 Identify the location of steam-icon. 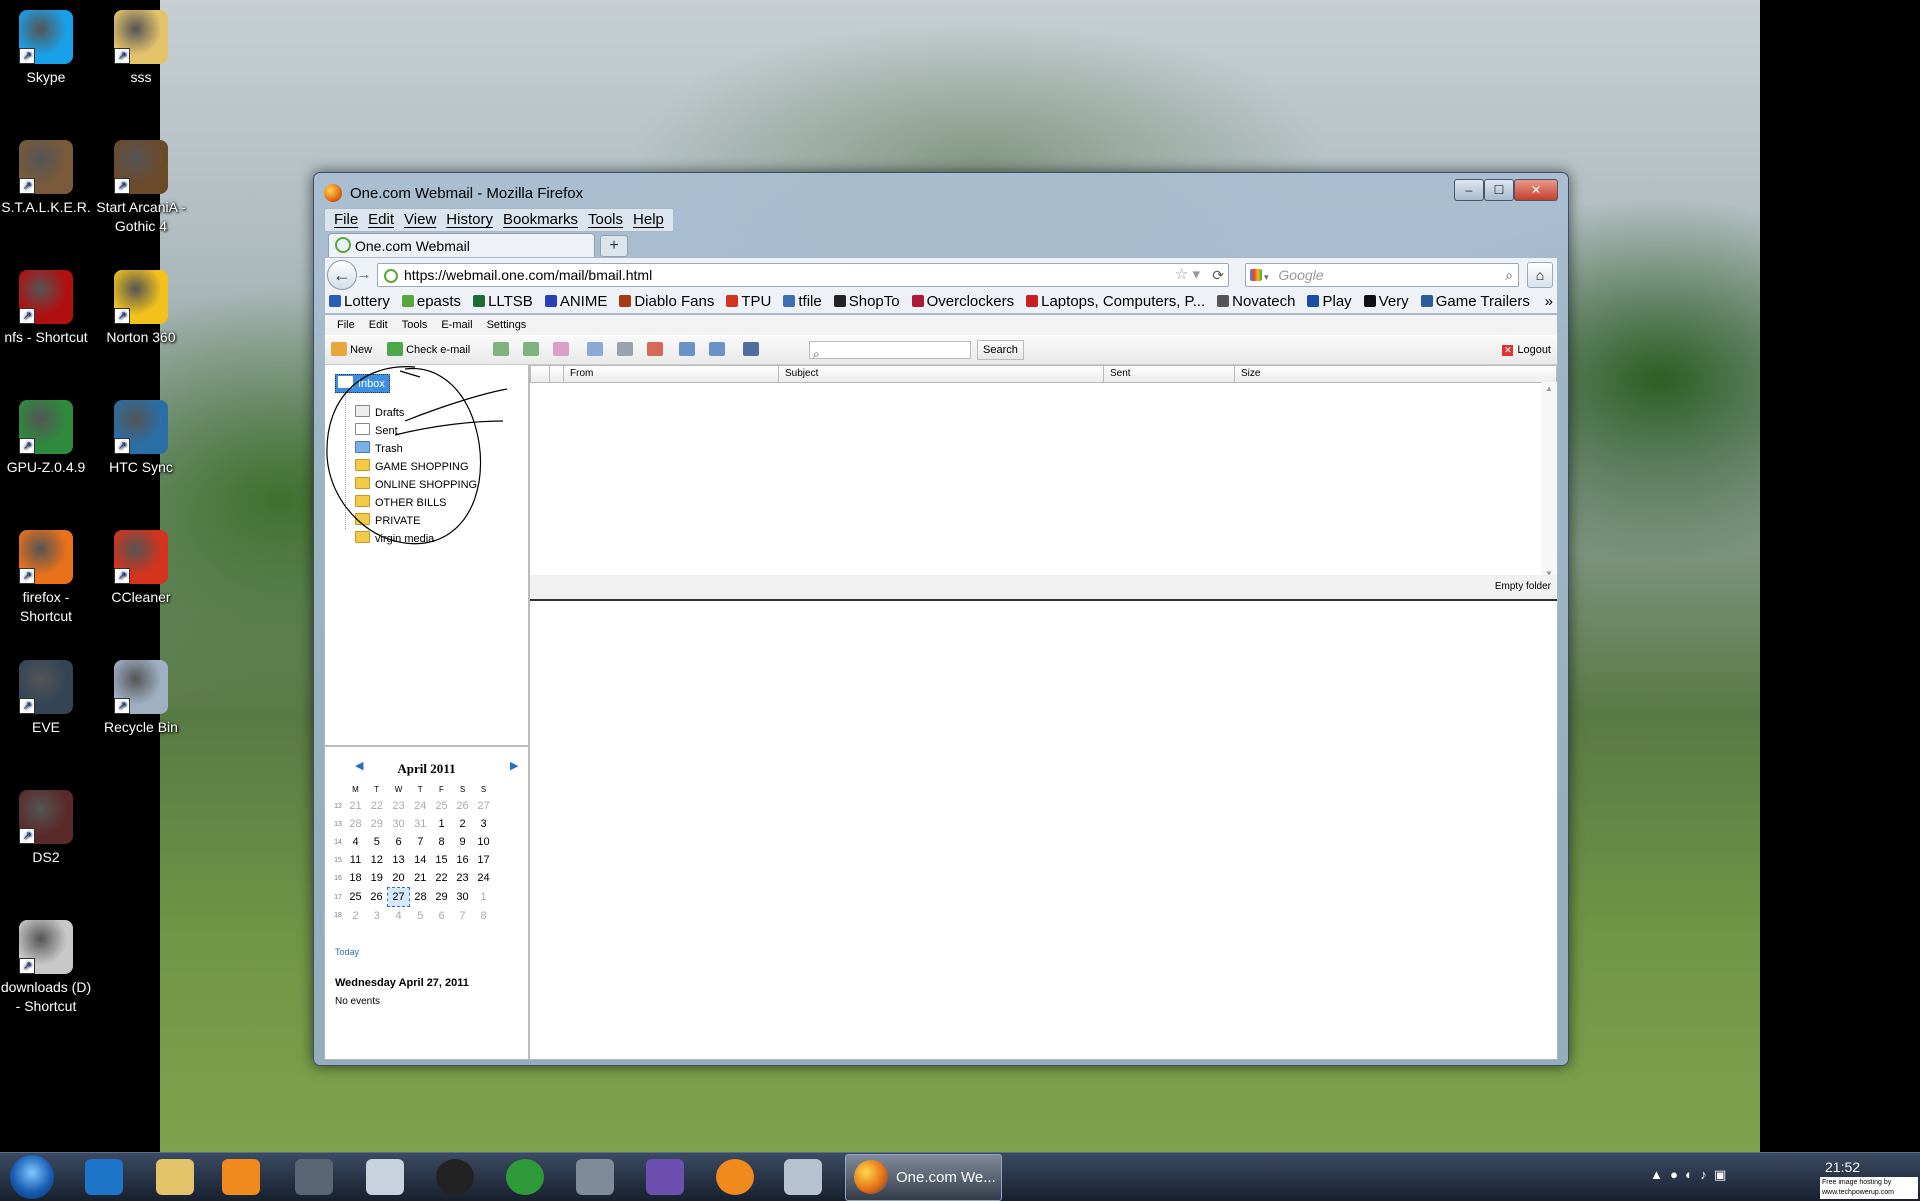
(314, 1177).